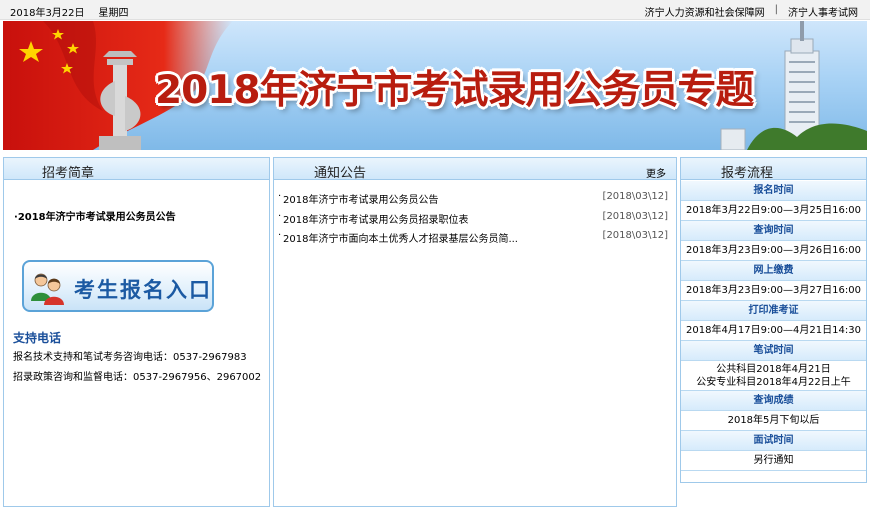 Image resolution: width=870 pixels, height=510 pixels. What do you see at coordinates (773, 311) in the screenshot?
I see `step-title-admission-ticket: 打印准考证` at bounding box center [773, 311].